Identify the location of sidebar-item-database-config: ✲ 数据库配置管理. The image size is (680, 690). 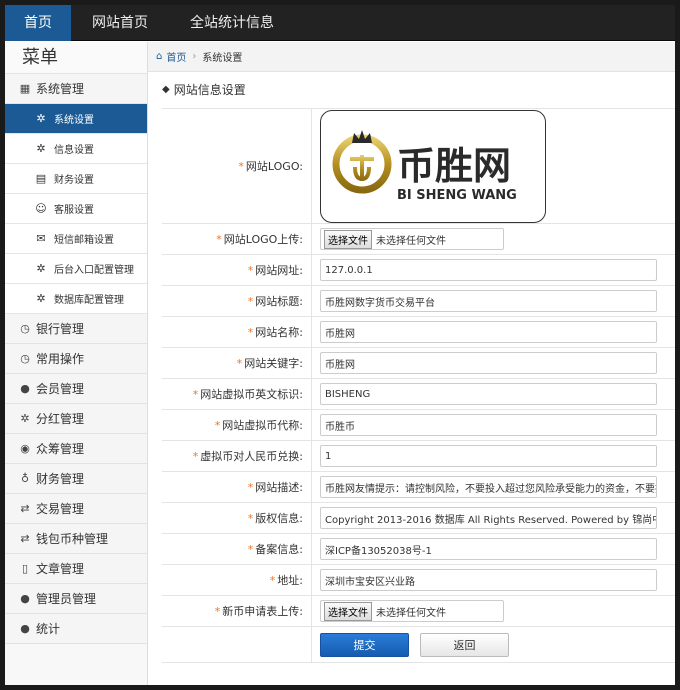
(76, 299).